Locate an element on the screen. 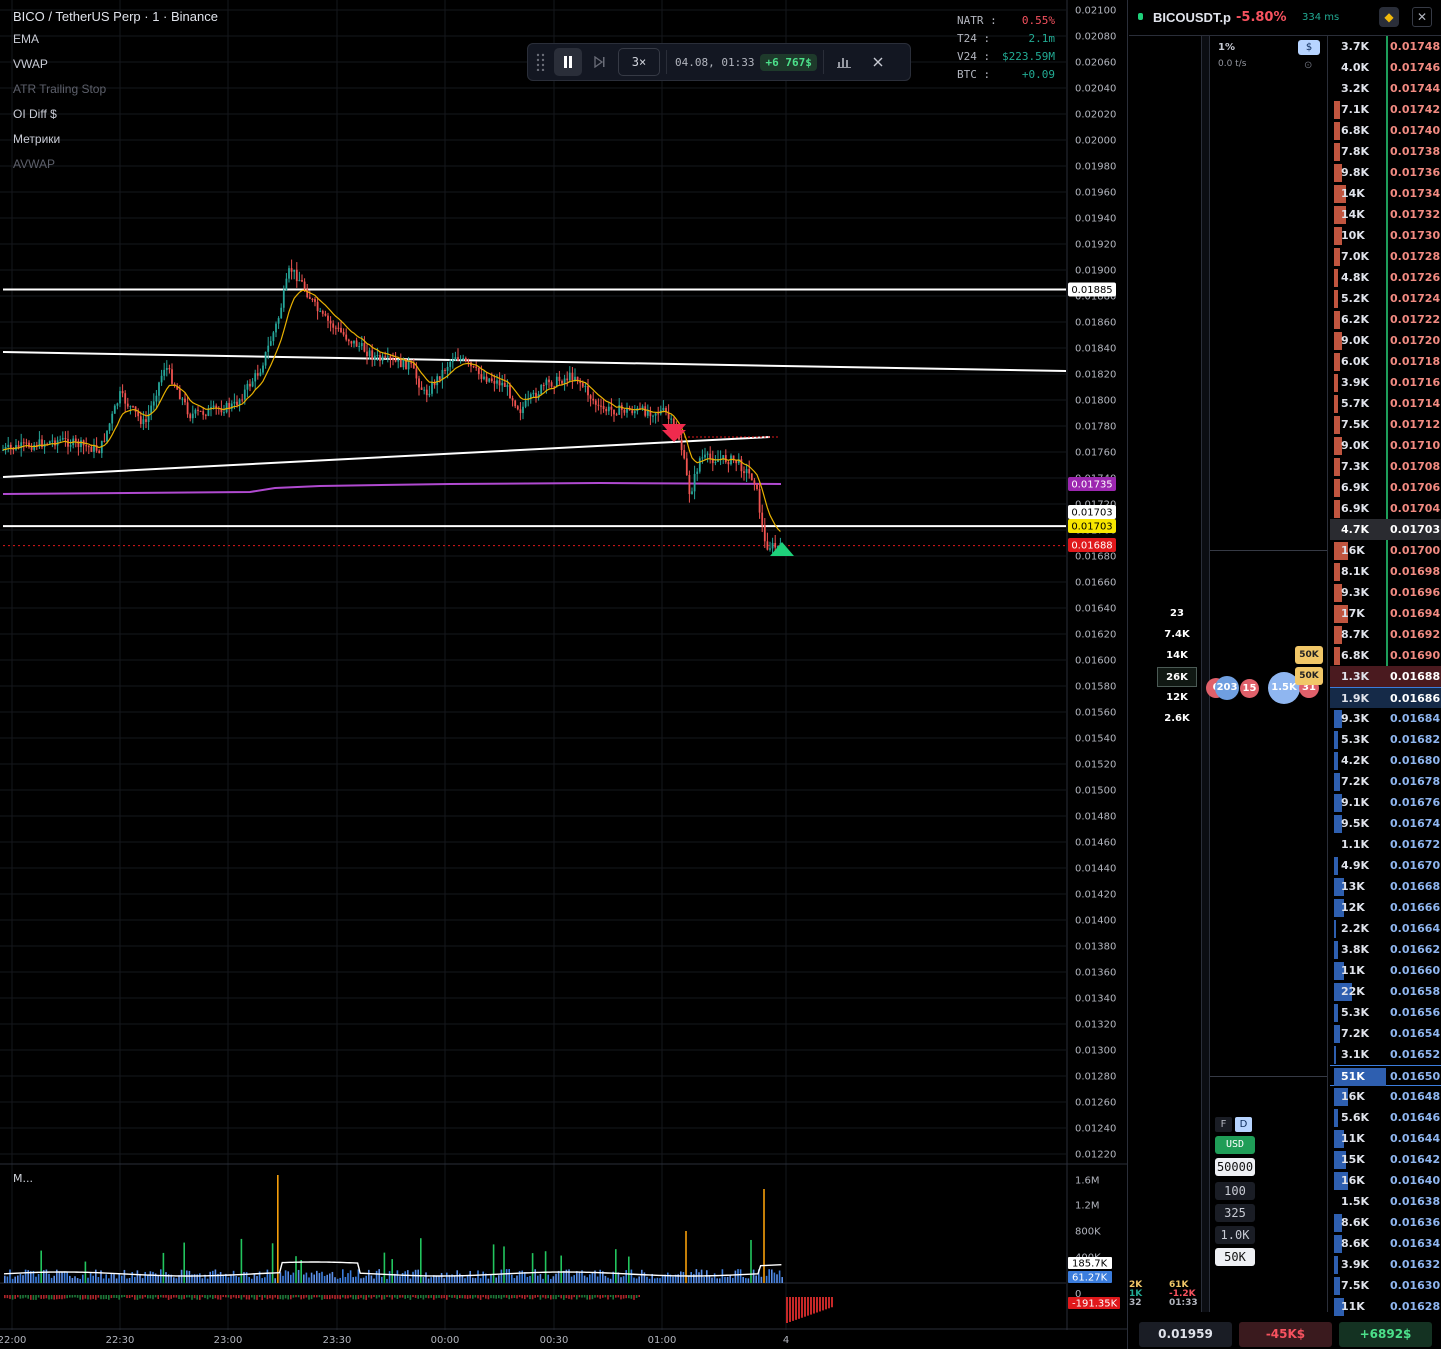 The width and height of the screenshot is (1441, 1349). ladder-row: 7.1K 0.01742 is located at coordinates (1385, 109).